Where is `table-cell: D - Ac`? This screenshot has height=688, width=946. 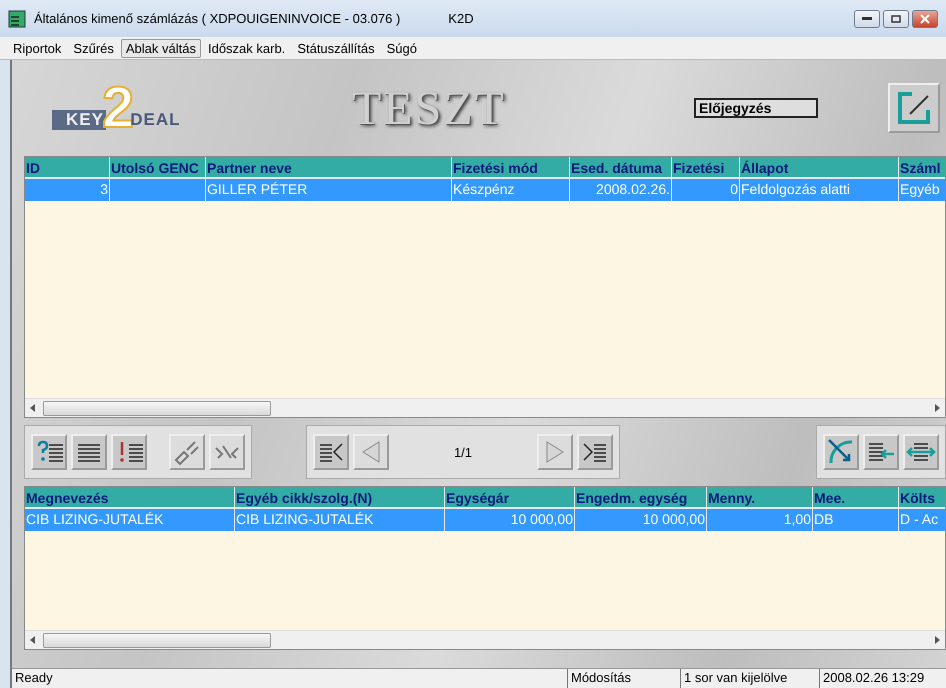 table-cell: D - Ac is located at coordinates (922, 520).